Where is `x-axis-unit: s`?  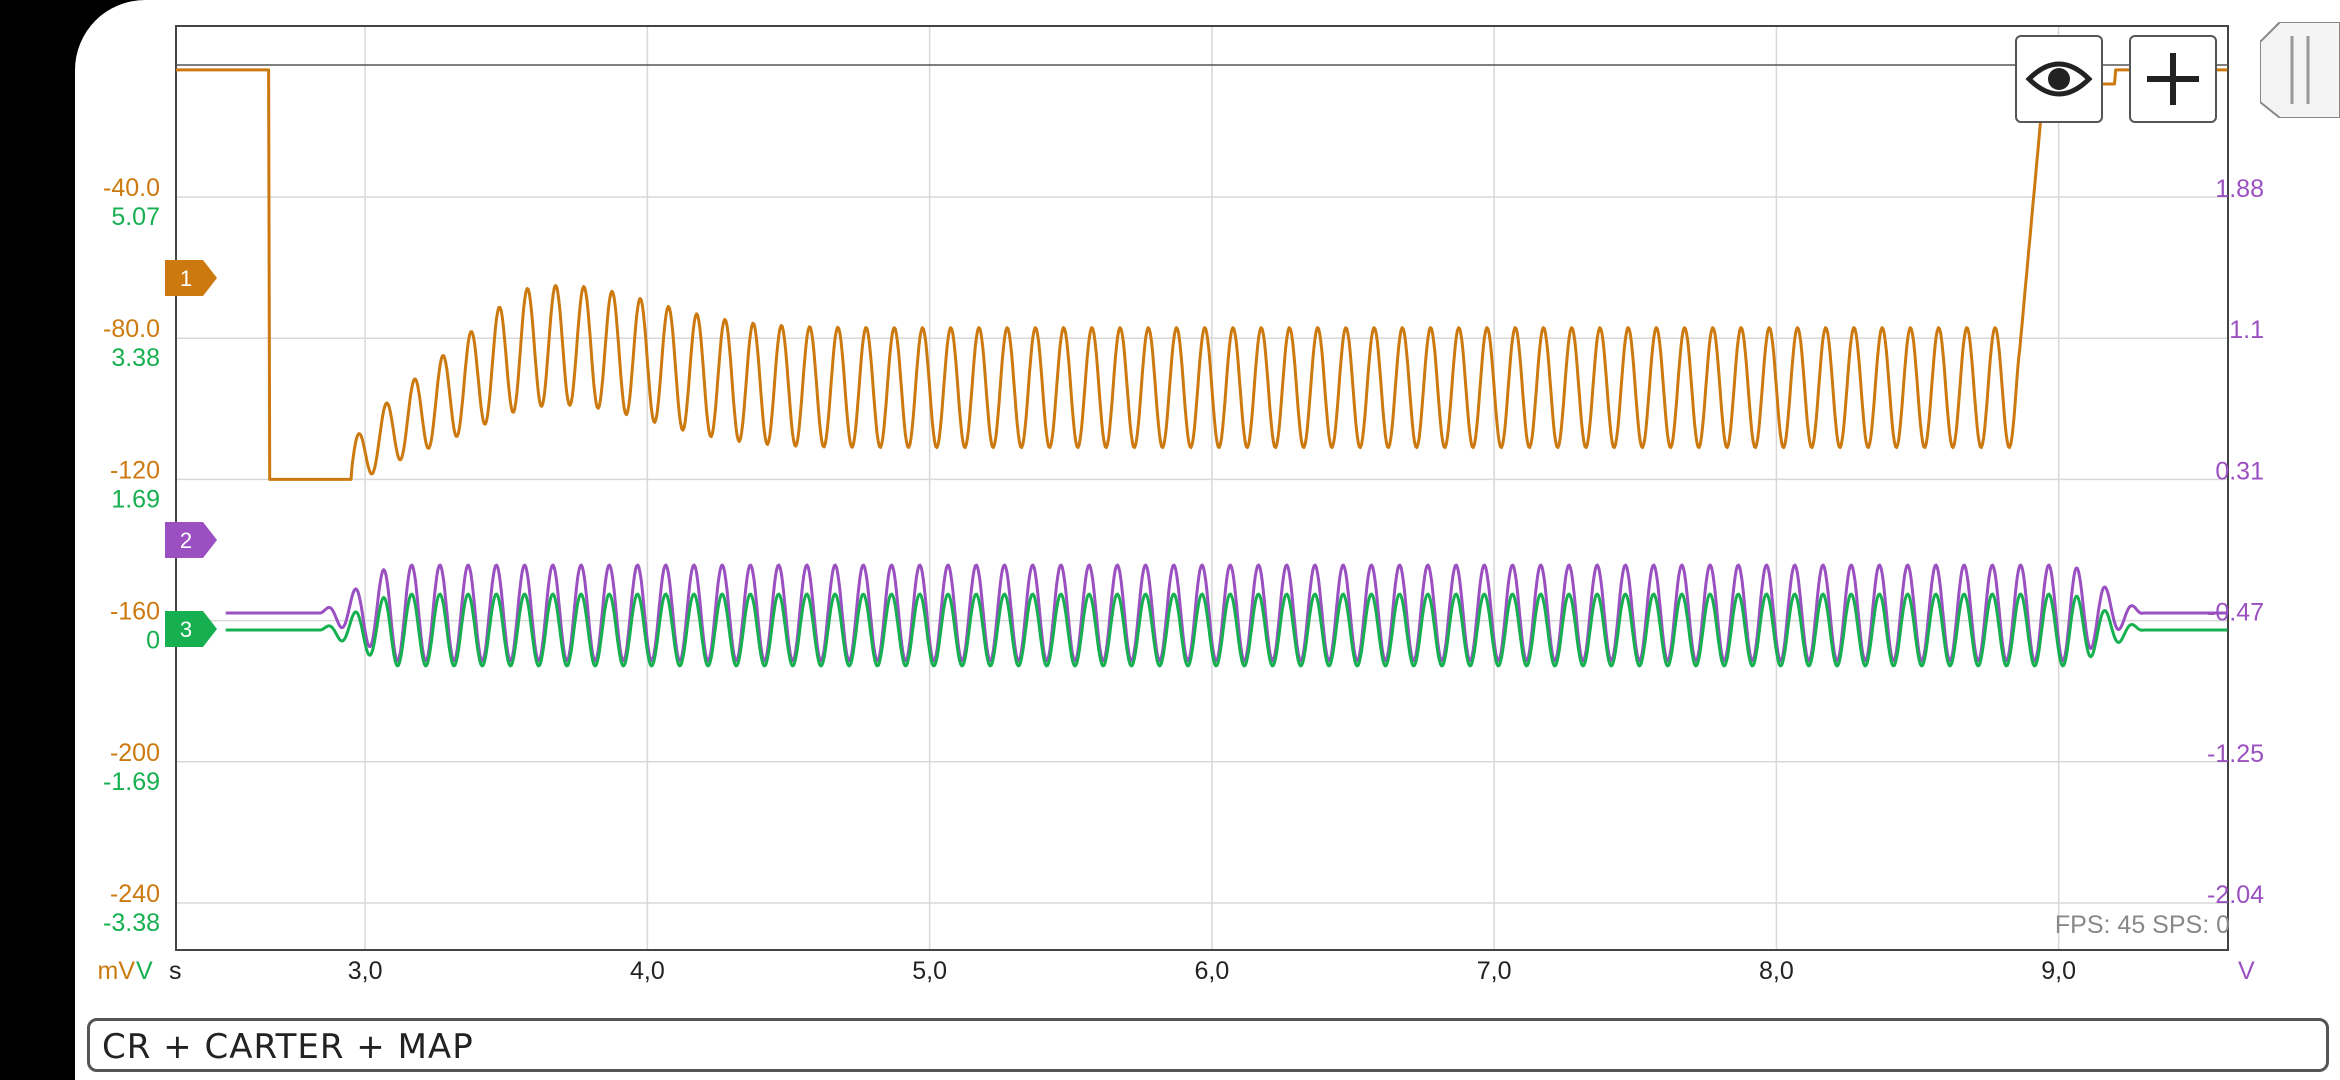
x-axis-unit: s is located at coordinates (175, 971).